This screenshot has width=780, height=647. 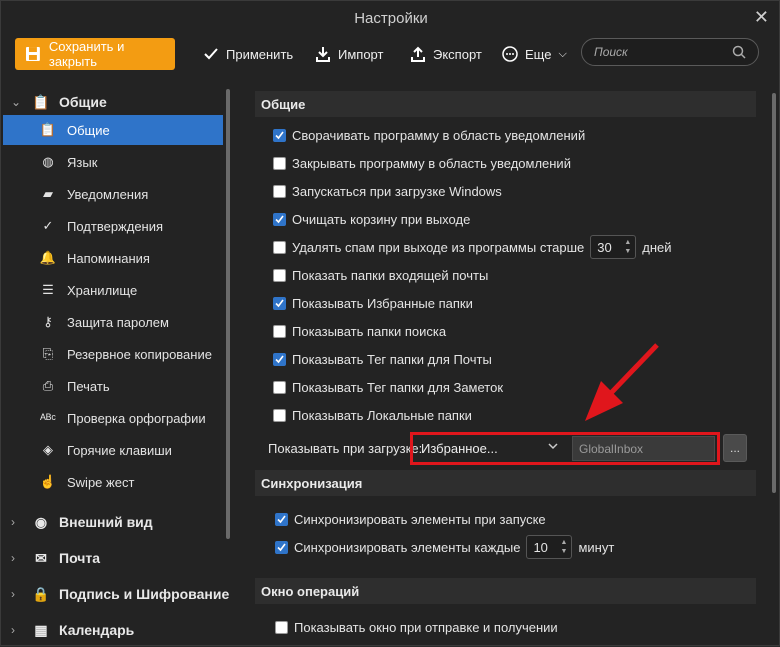 I want to click on sync-on-start-checkbox: Синхронизировать элементы при запуске, so click(x=410, y=519).